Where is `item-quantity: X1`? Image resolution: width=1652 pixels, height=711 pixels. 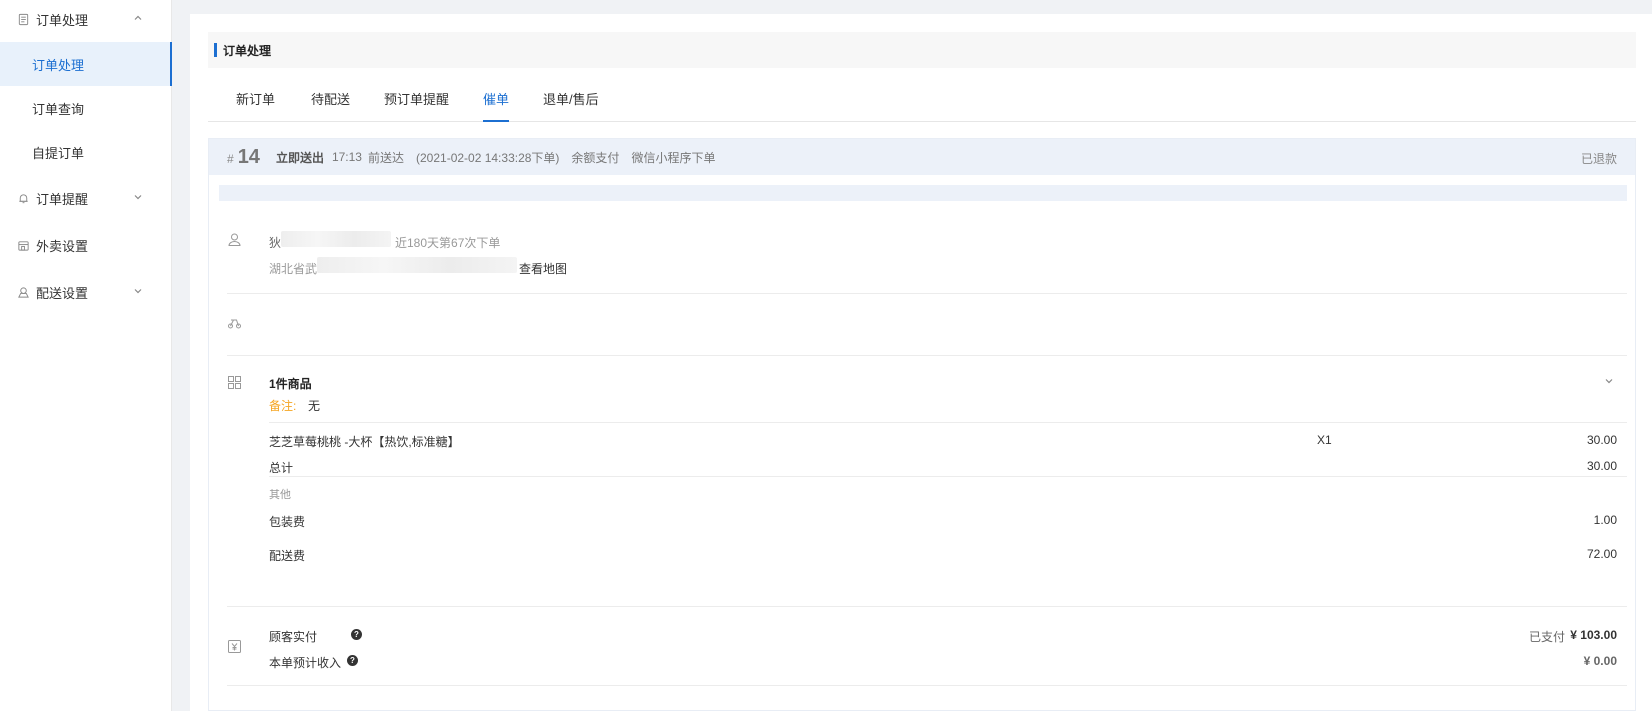 item-quantity: X1 is located at coordinates (1324, 440).